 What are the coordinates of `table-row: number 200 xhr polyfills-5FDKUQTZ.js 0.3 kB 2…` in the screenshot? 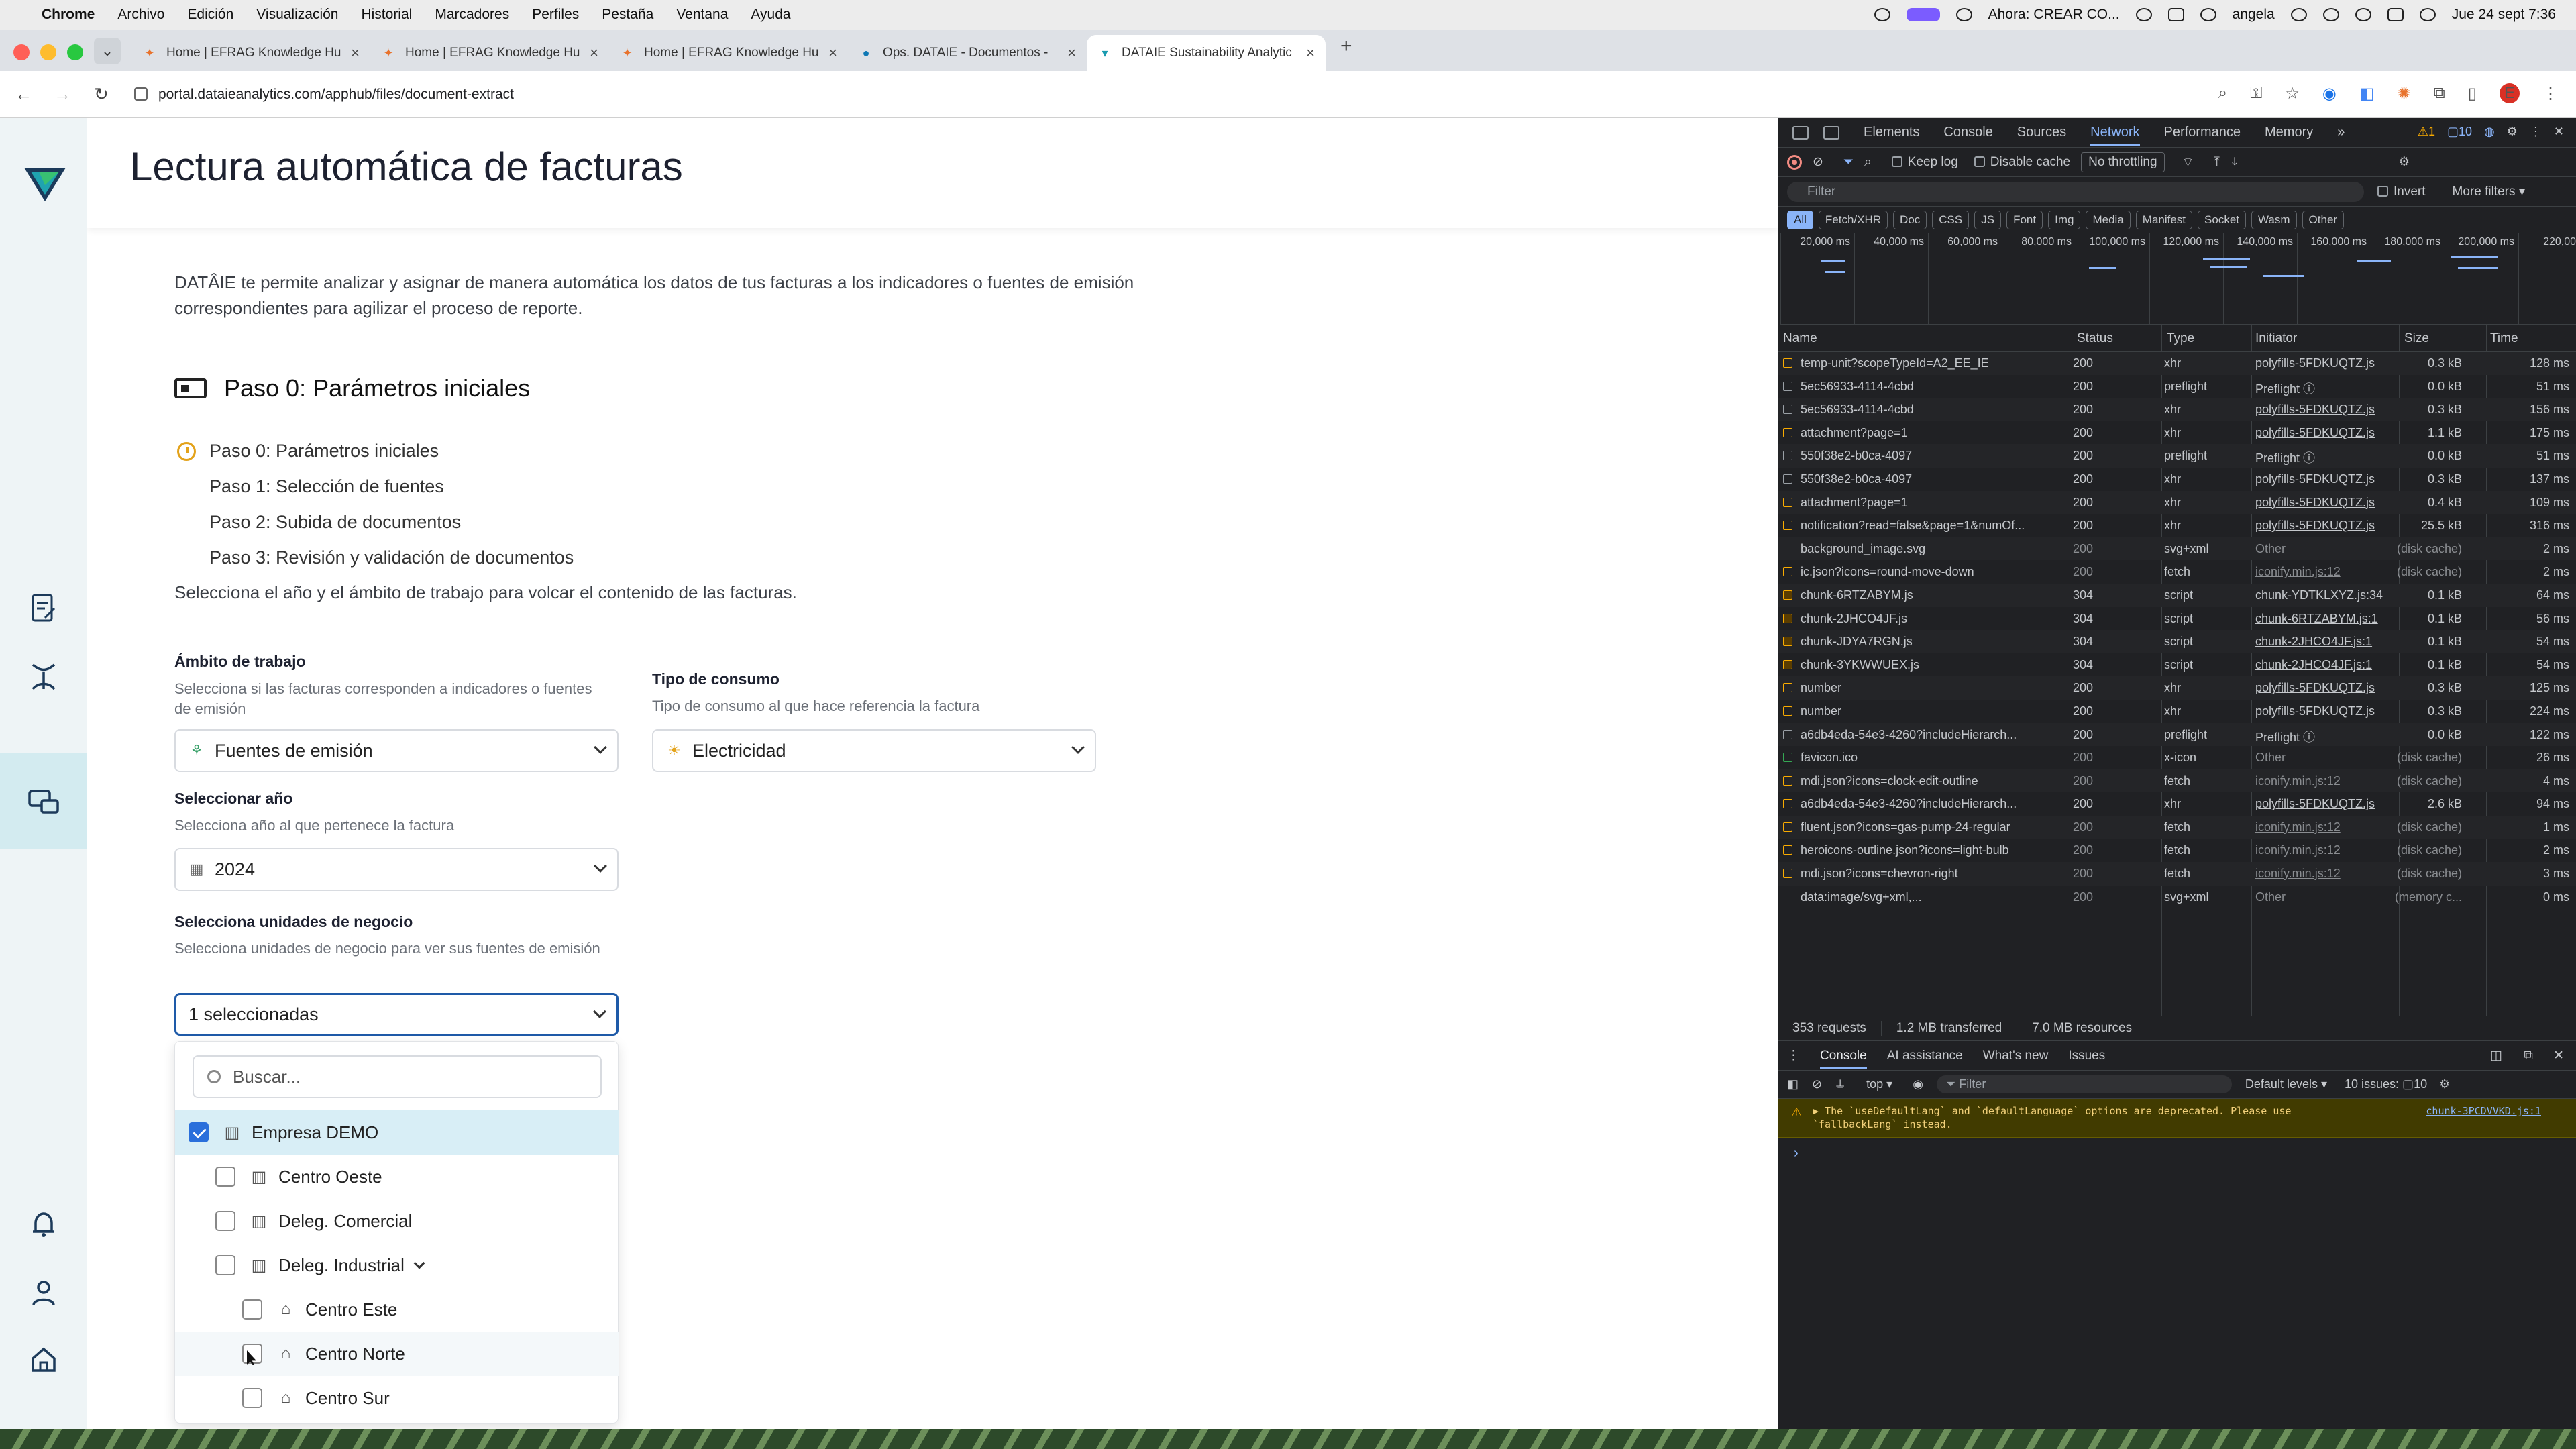 It's located at (2177, 711).